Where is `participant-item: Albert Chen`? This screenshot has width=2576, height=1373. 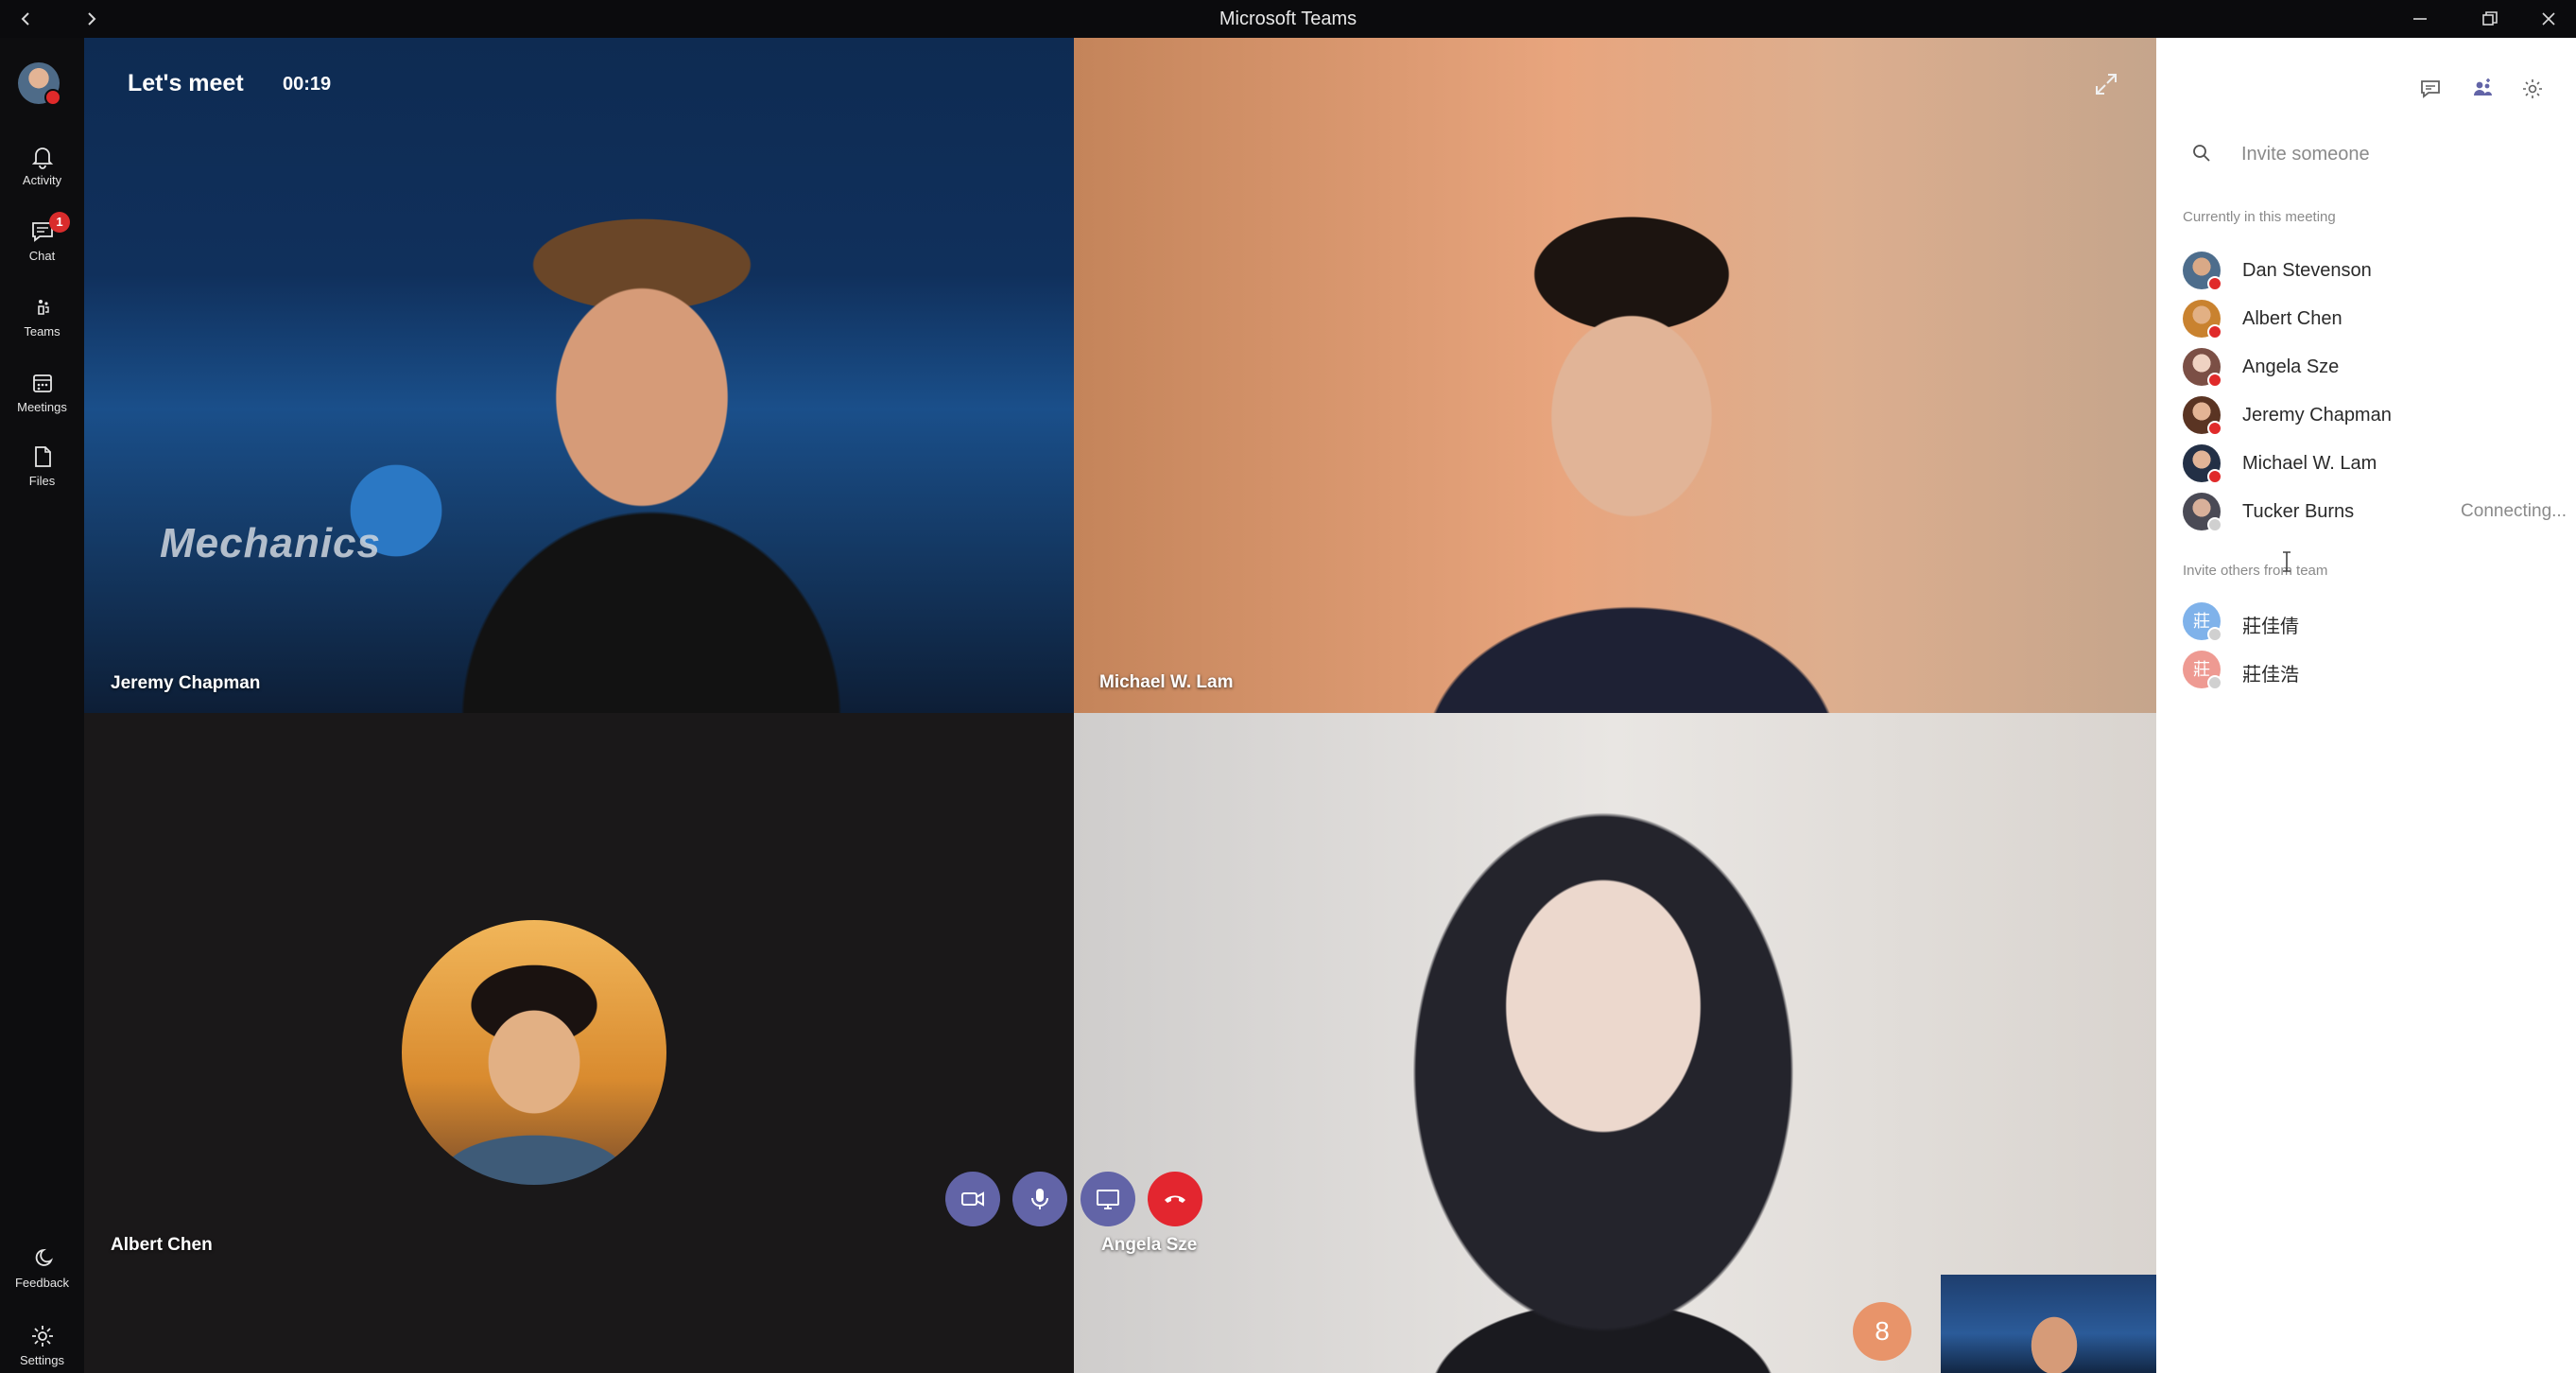
participant-item: Albert Chen is located at coordinates (2372, 321).